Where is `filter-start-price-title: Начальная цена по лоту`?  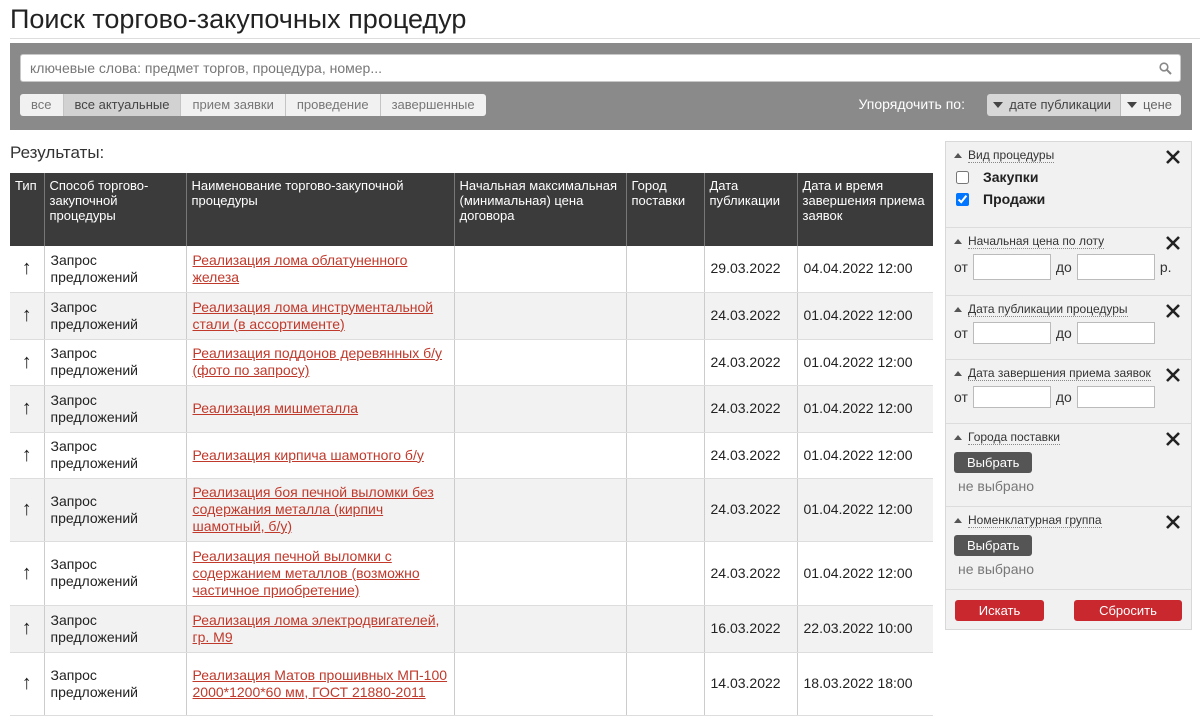 filter-start-price-title: Начальная цена по лоту is located at coordinates (1036, 241).